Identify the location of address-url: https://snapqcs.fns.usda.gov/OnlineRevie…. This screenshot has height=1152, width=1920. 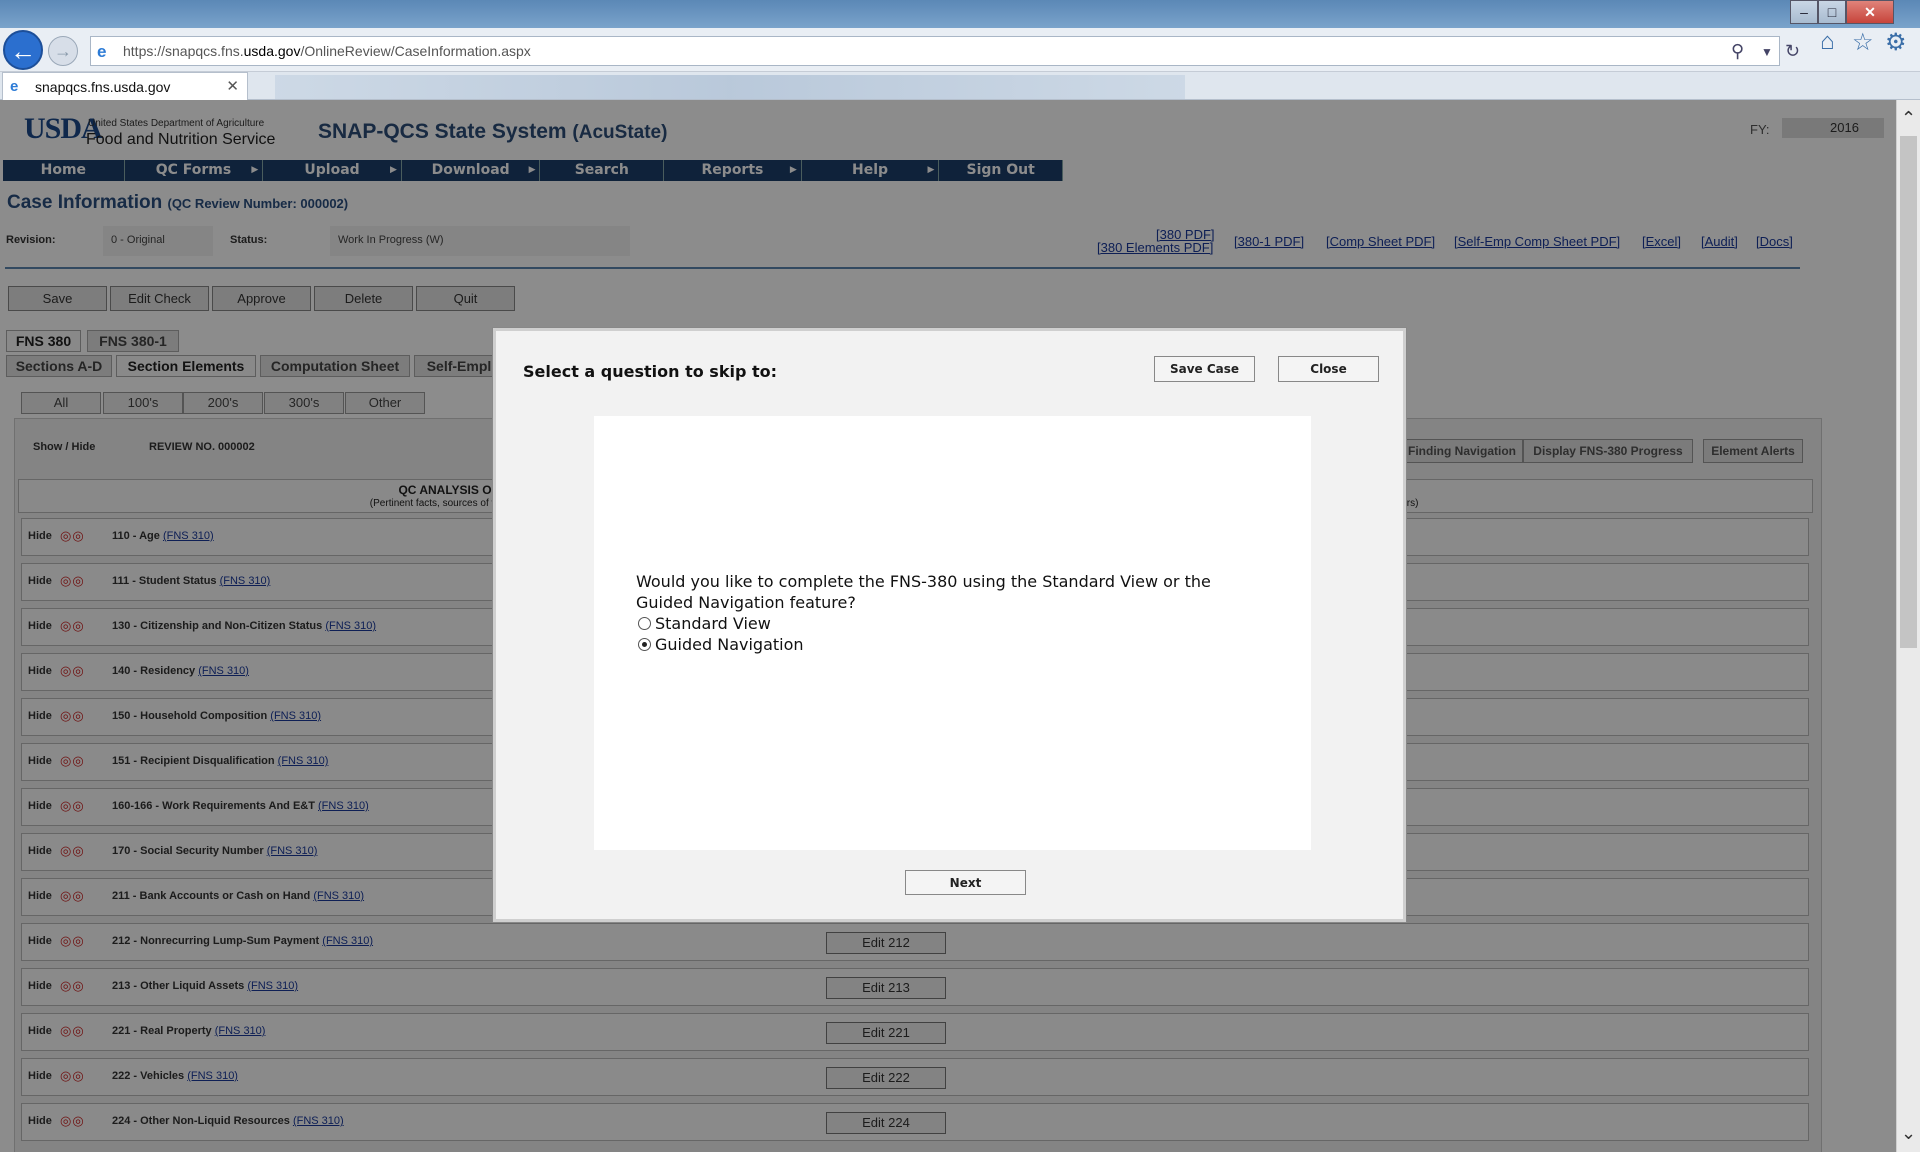
(327, 51).